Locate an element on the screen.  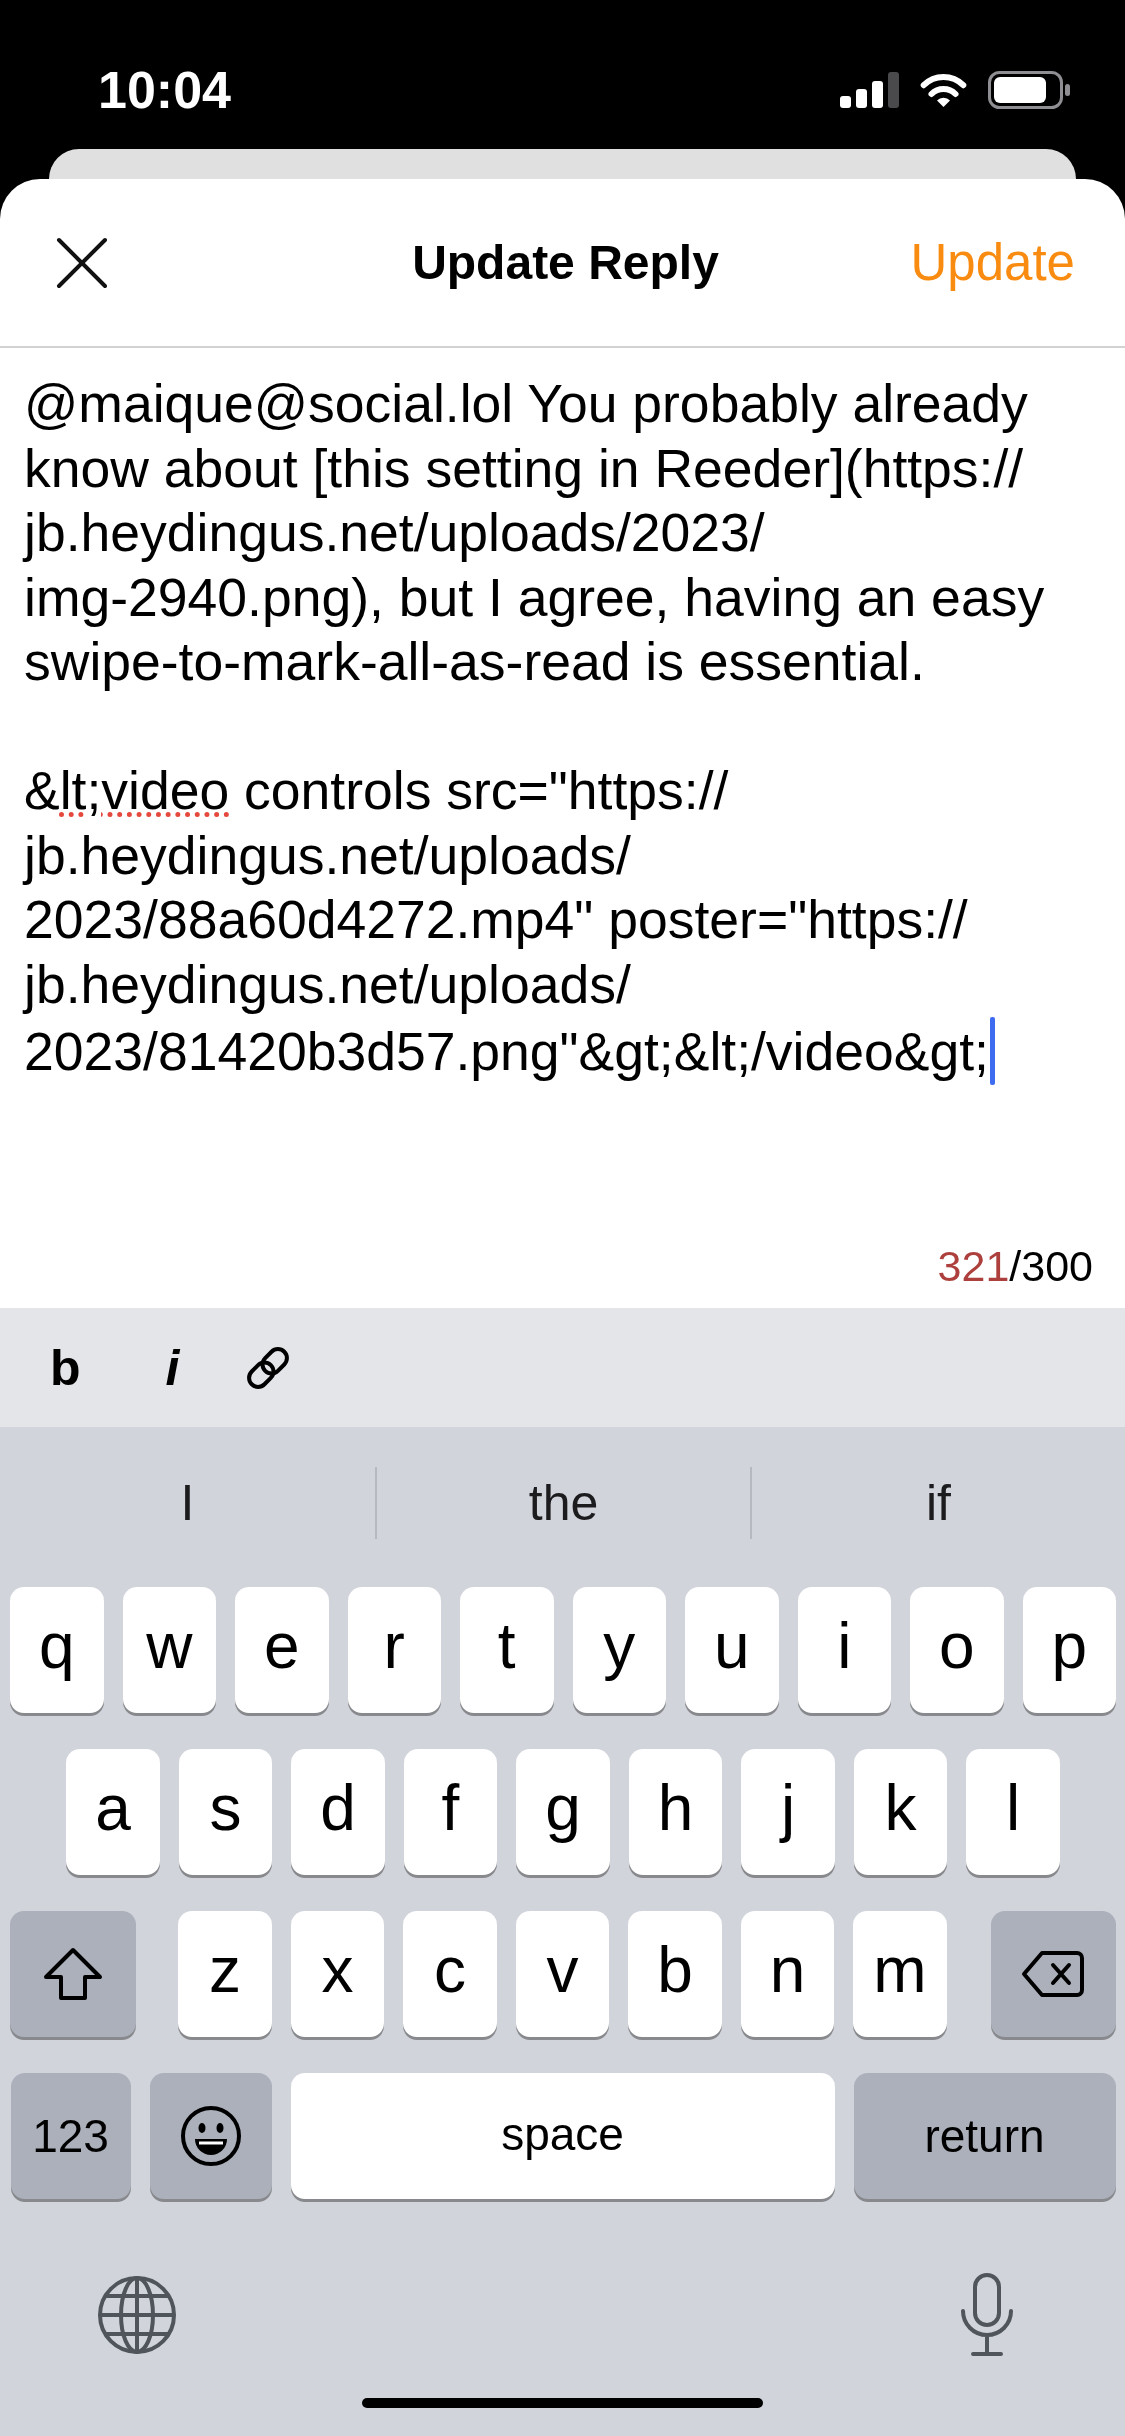
letter-key: o is located at coordinates (957, 1650).